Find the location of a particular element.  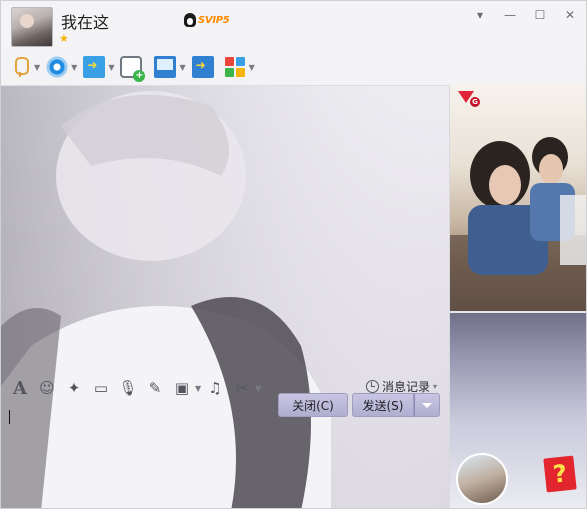

video-call-button: ▼ is located at coordinates (61, 67).